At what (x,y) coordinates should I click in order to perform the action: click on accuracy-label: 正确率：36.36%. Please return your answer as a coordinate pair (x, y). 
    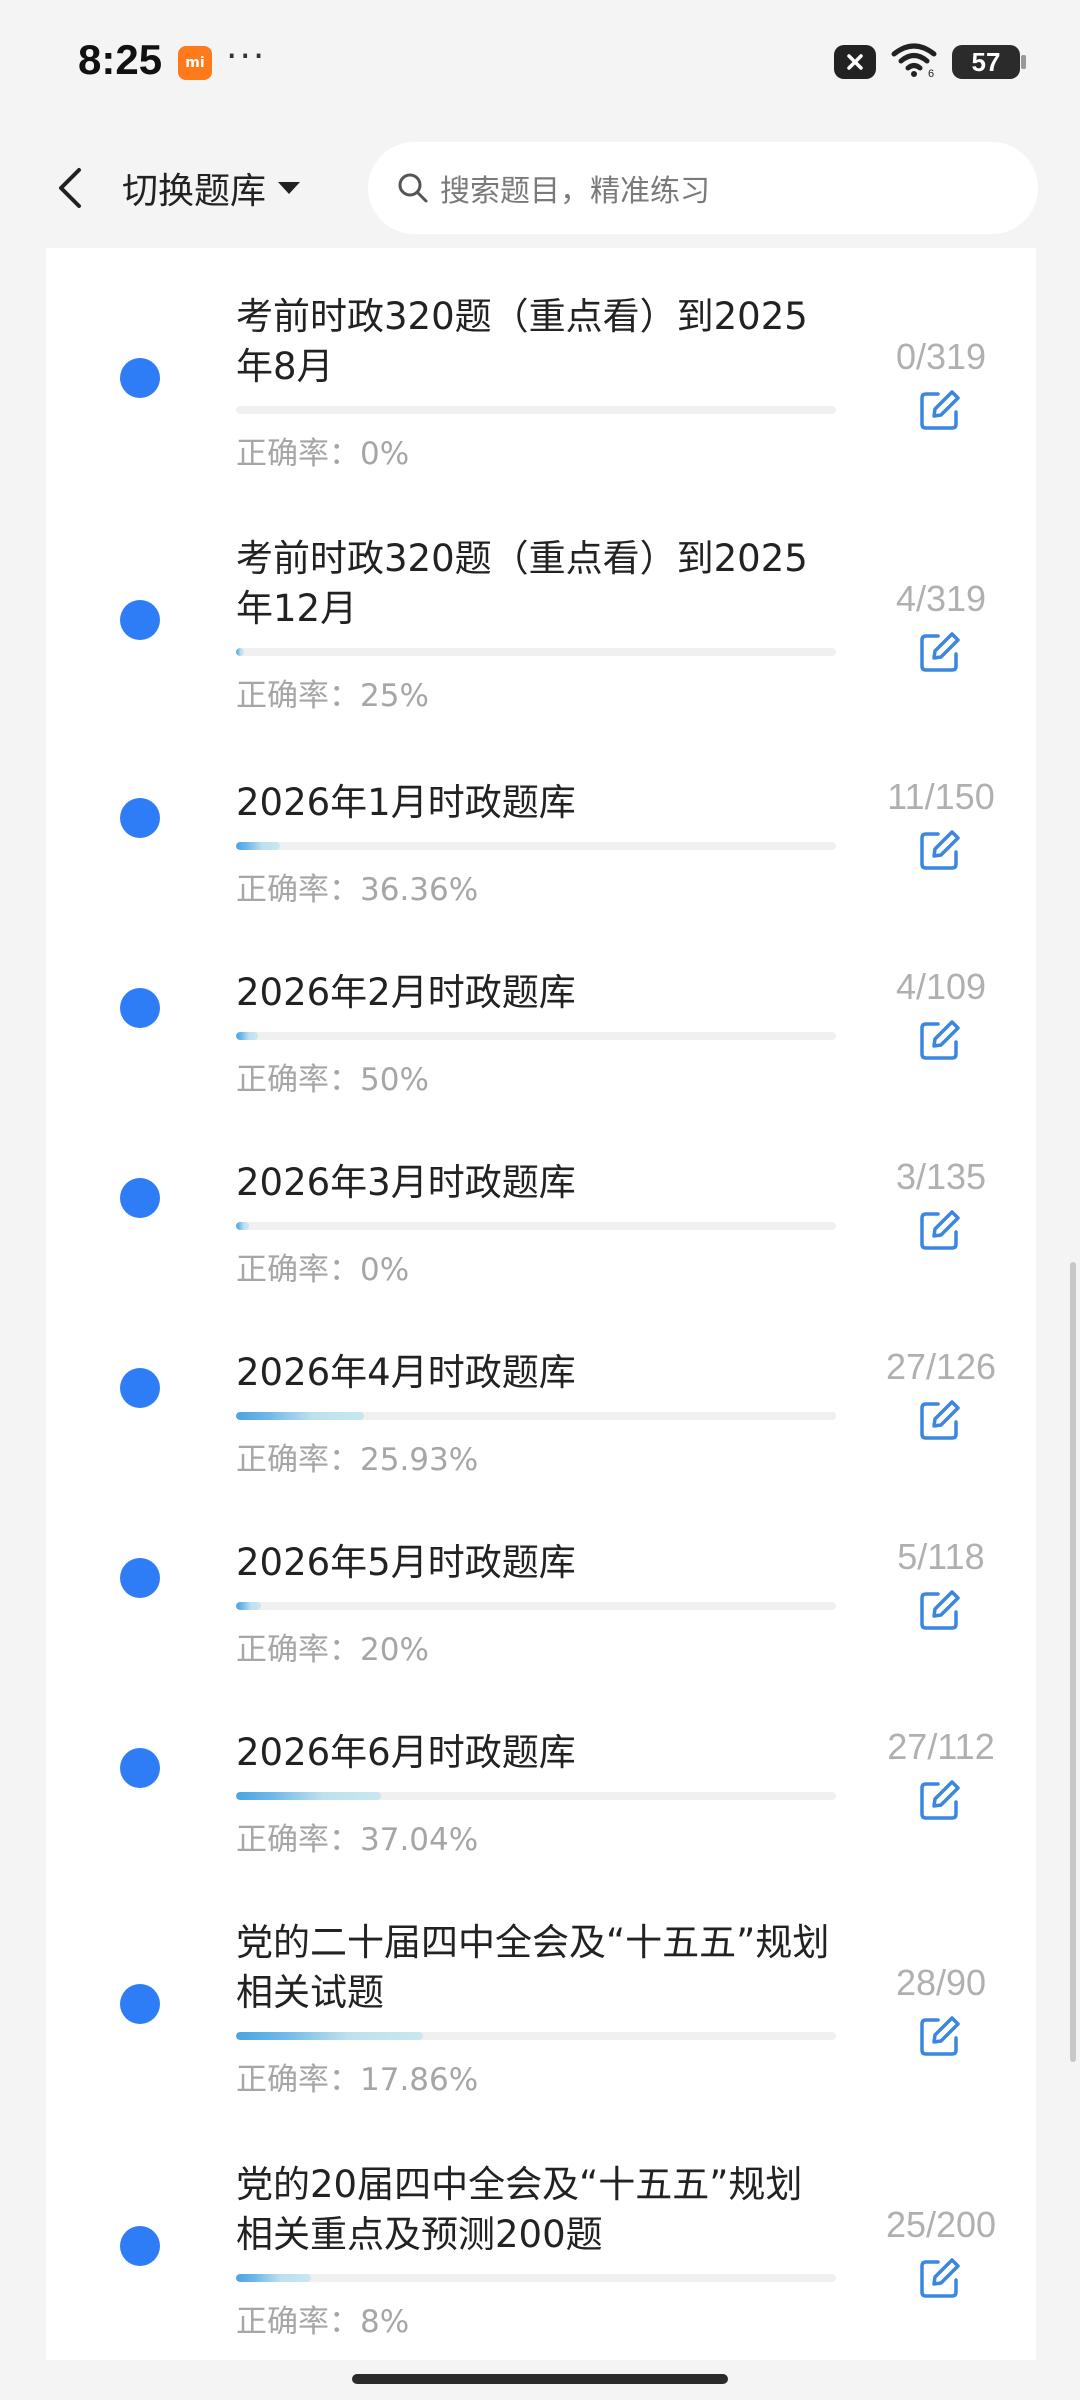
    Looking at the image, I should click on (357, 890).